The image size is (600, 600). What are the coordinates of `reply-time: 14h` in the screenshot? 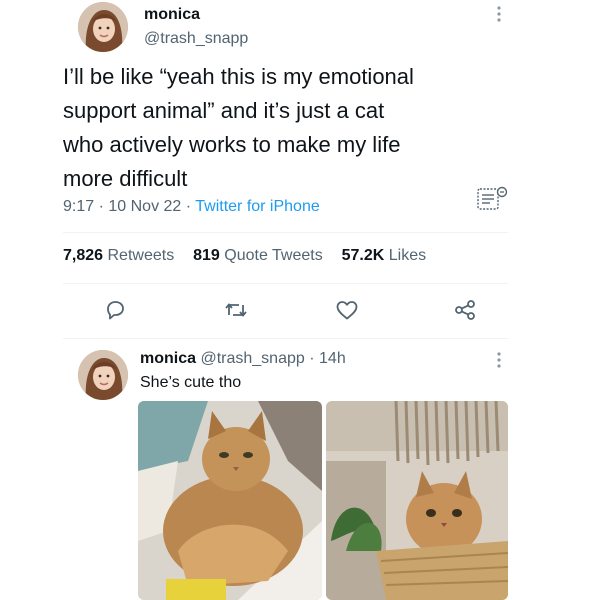 It's located at (332, 358).